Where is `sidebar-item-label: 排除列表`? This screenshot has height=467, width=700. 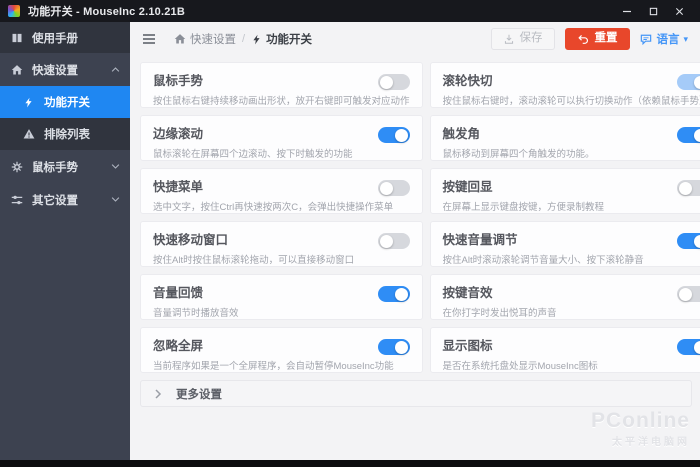 sidebar-item-label: 排除列表 is located at coordinates (67, 135).